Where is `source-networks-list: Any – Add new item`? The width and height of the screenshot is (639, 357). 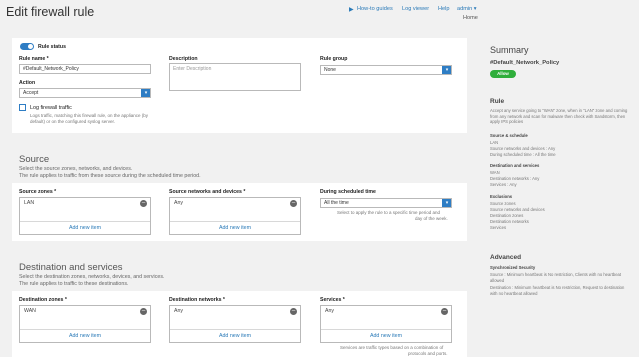 source-networks-list: Any – Add new item is located at coordinates (235, 216).